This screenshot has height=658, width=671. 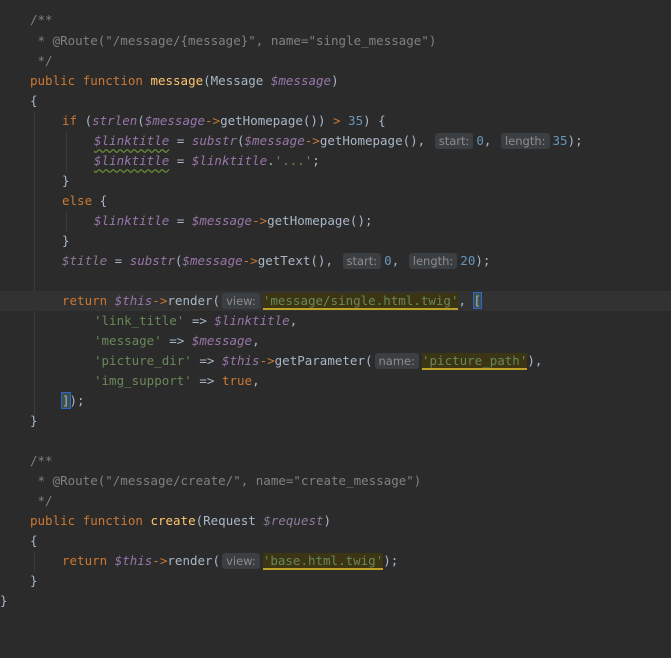 I want to click on parameter-hint: start:, so click(x=362, y=261).